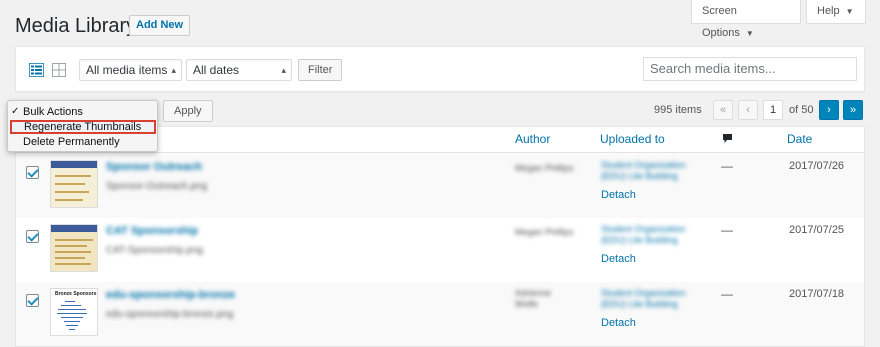 This screenshot has width=880, height=347. I want to click on thumb-caption: Bronze Sponsors, so click(76, 294).